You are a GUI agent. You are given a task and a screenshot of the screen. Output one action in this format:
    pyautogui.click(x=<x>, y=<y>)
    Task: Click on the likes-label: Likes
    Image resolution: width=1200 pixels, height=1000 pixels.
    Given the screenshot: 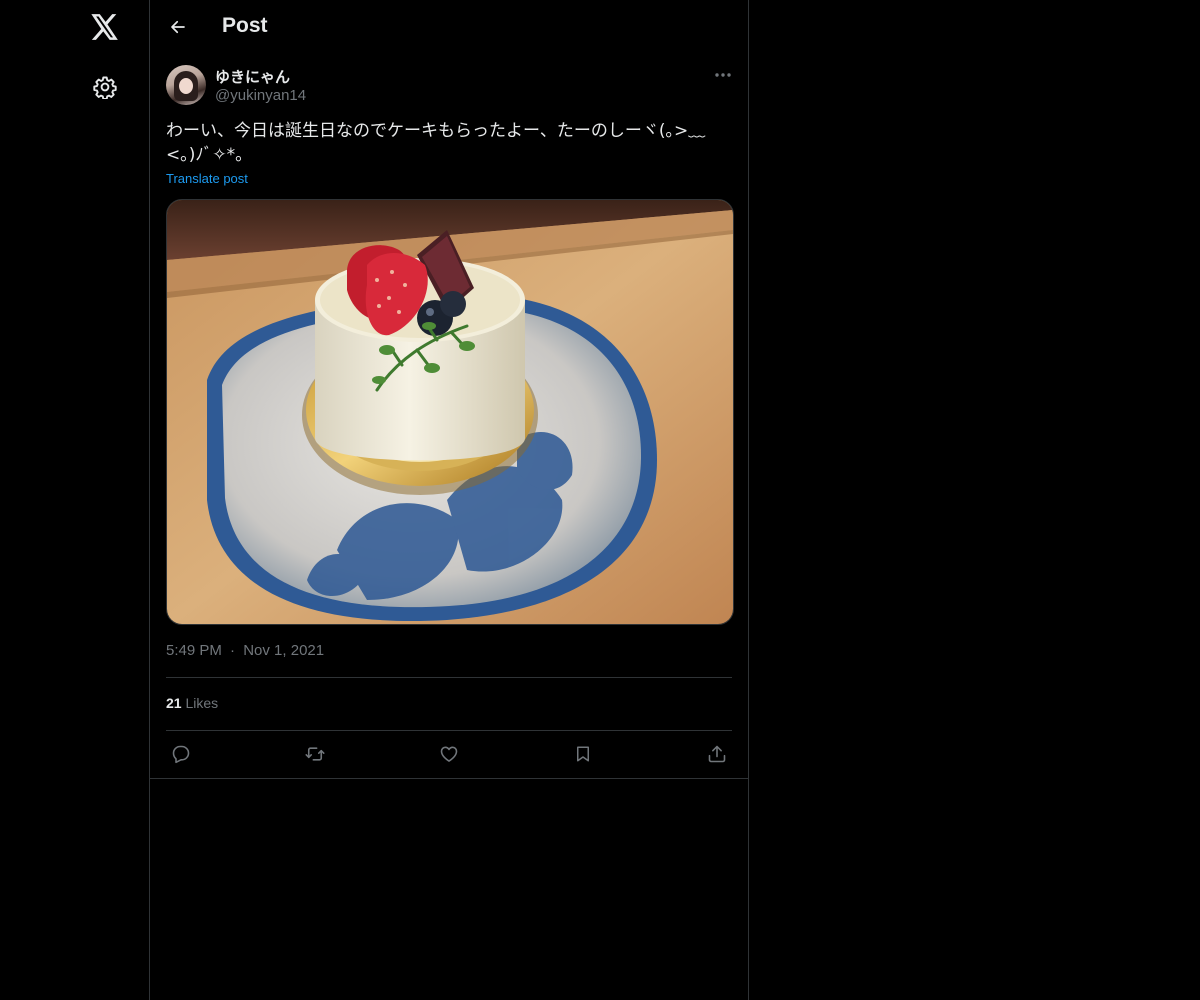 What is the action you would take?
    pyautogui.click(x=202, y=703)
    